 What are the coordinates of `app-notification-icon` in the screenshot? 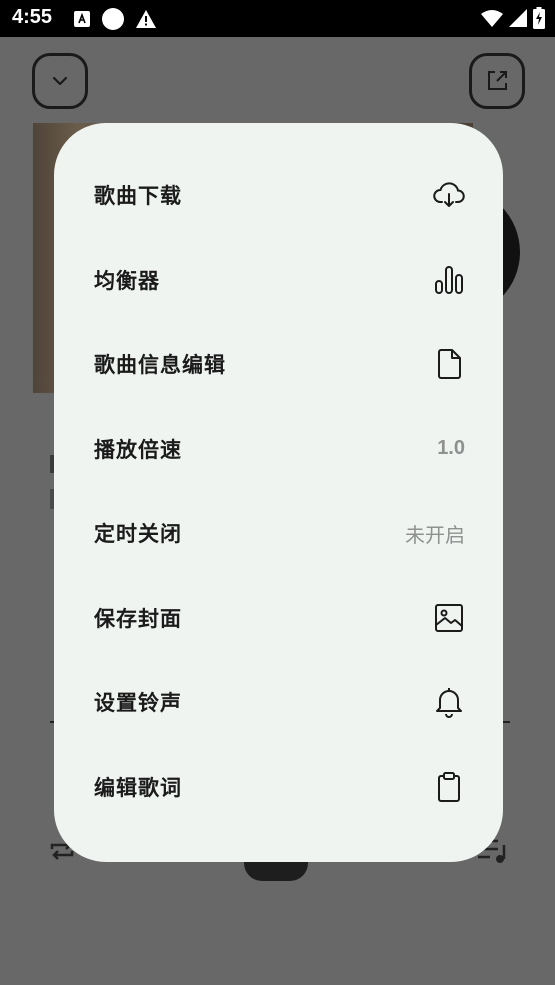 It's located at (82, 21).